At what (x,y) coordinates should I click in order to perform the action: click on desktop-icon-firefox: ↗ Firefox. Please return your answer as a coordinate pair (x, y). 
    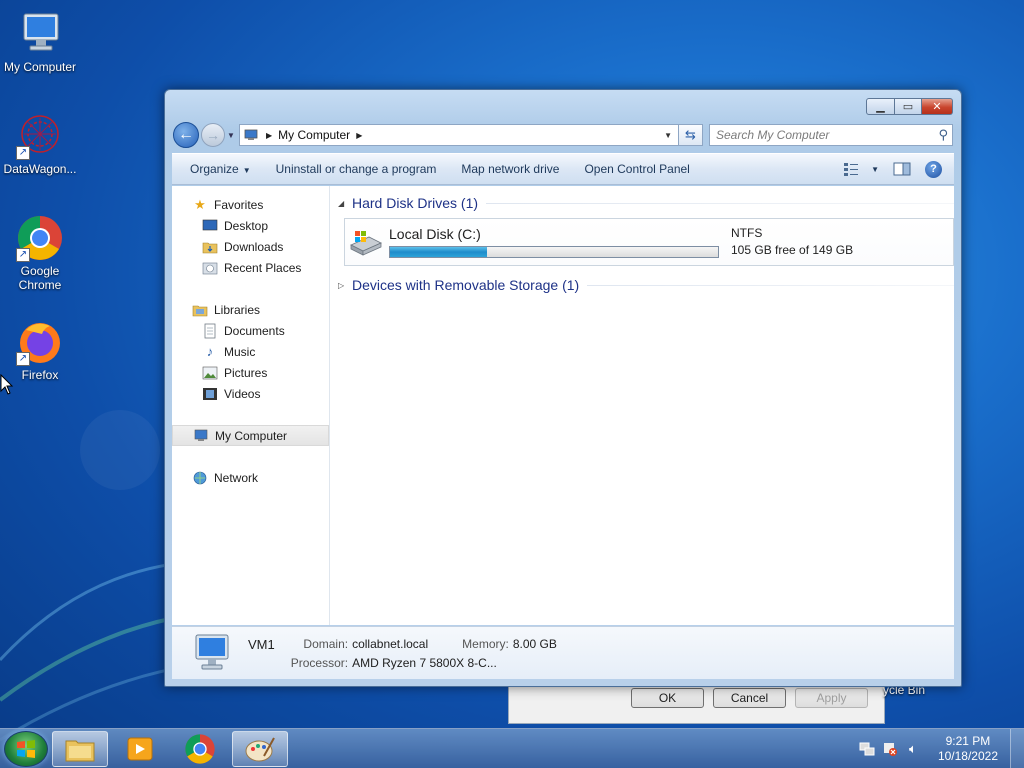
    Looking at the image, I should click on (40, 350).